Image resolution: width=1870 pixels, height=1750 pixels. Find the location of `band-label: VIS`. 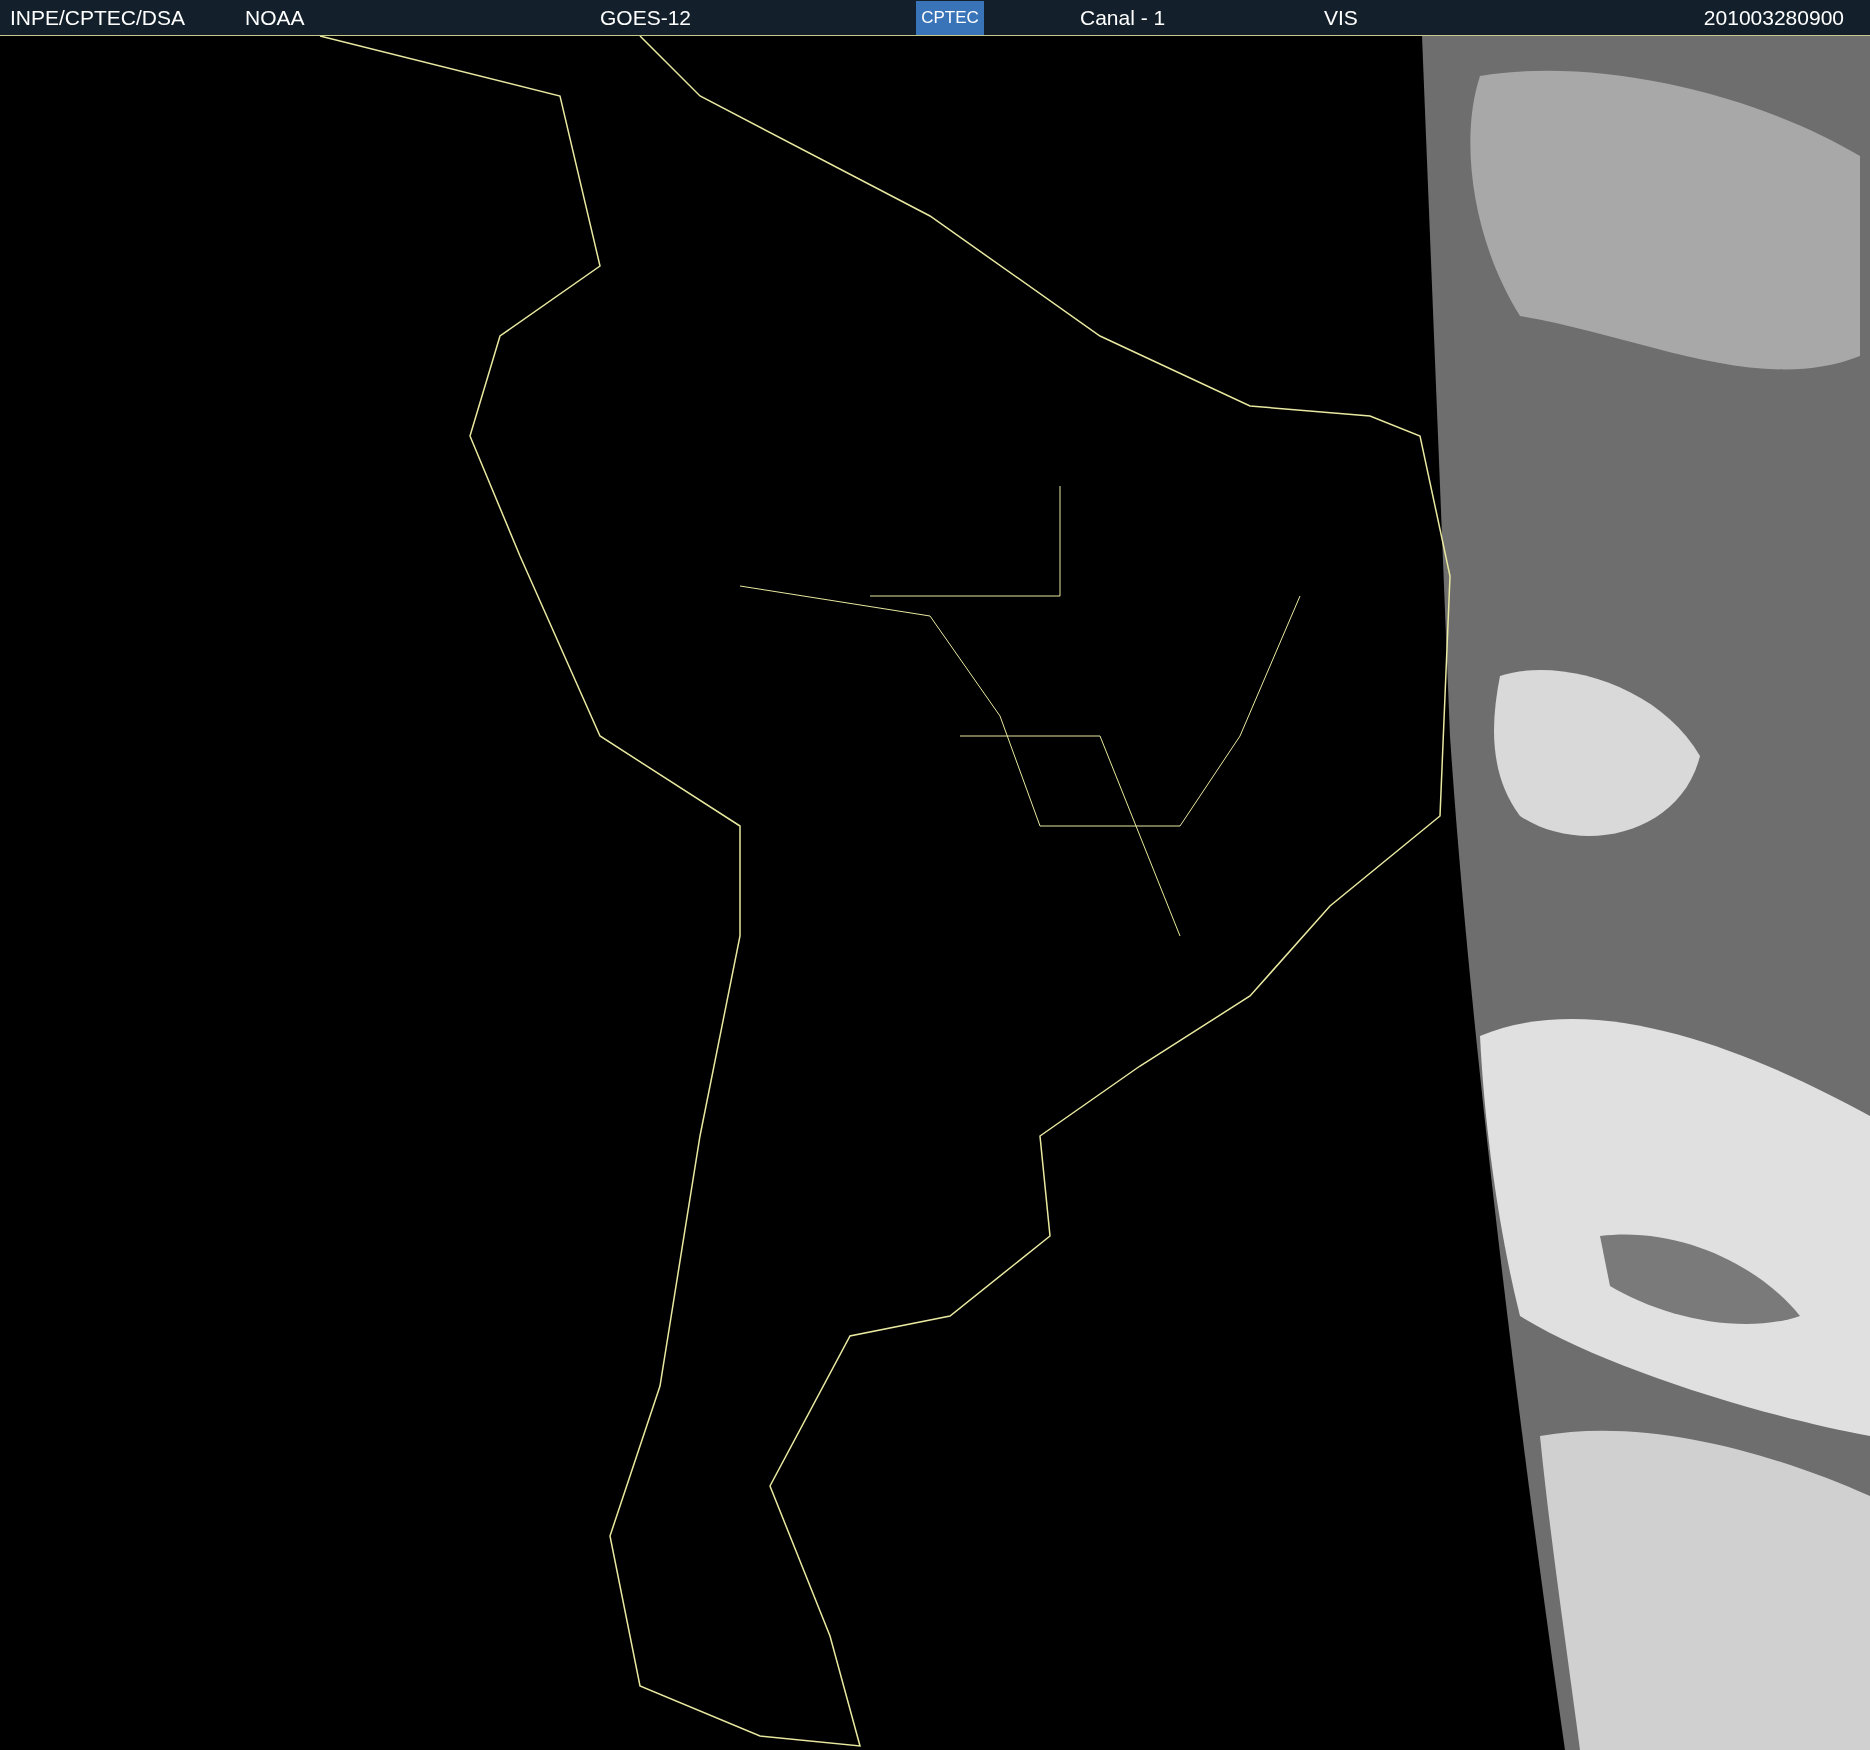

band-label: VIS is located at coordinates (1341, 17).